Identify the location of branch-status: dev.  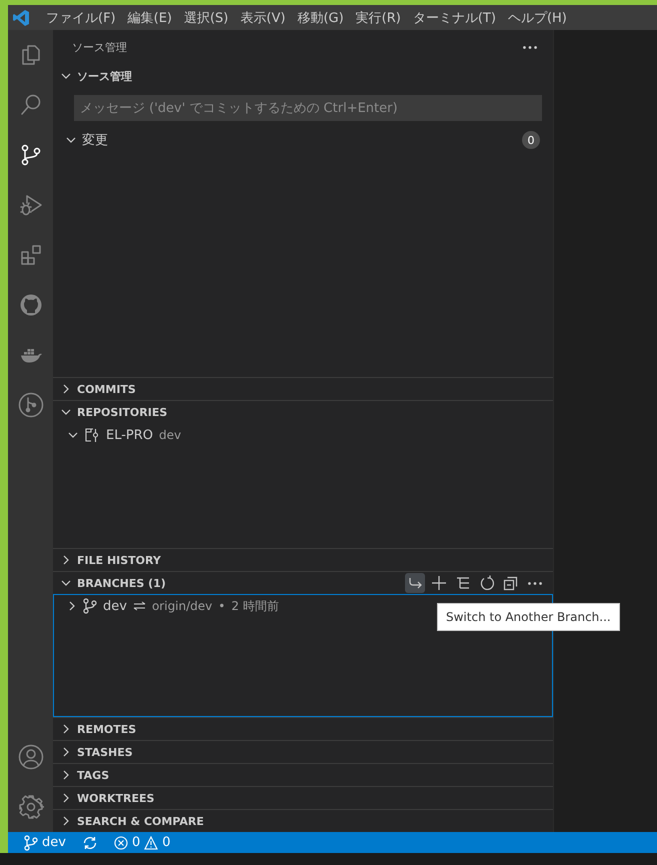
(45, 842).